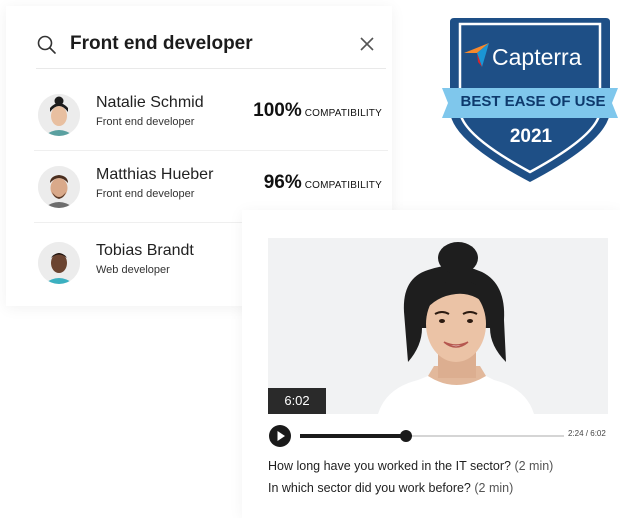  What do you see at coordinates (297, 401) in the screenshot?
I see `video-duration-badge: 6:02` at bounding box center [297, 401].